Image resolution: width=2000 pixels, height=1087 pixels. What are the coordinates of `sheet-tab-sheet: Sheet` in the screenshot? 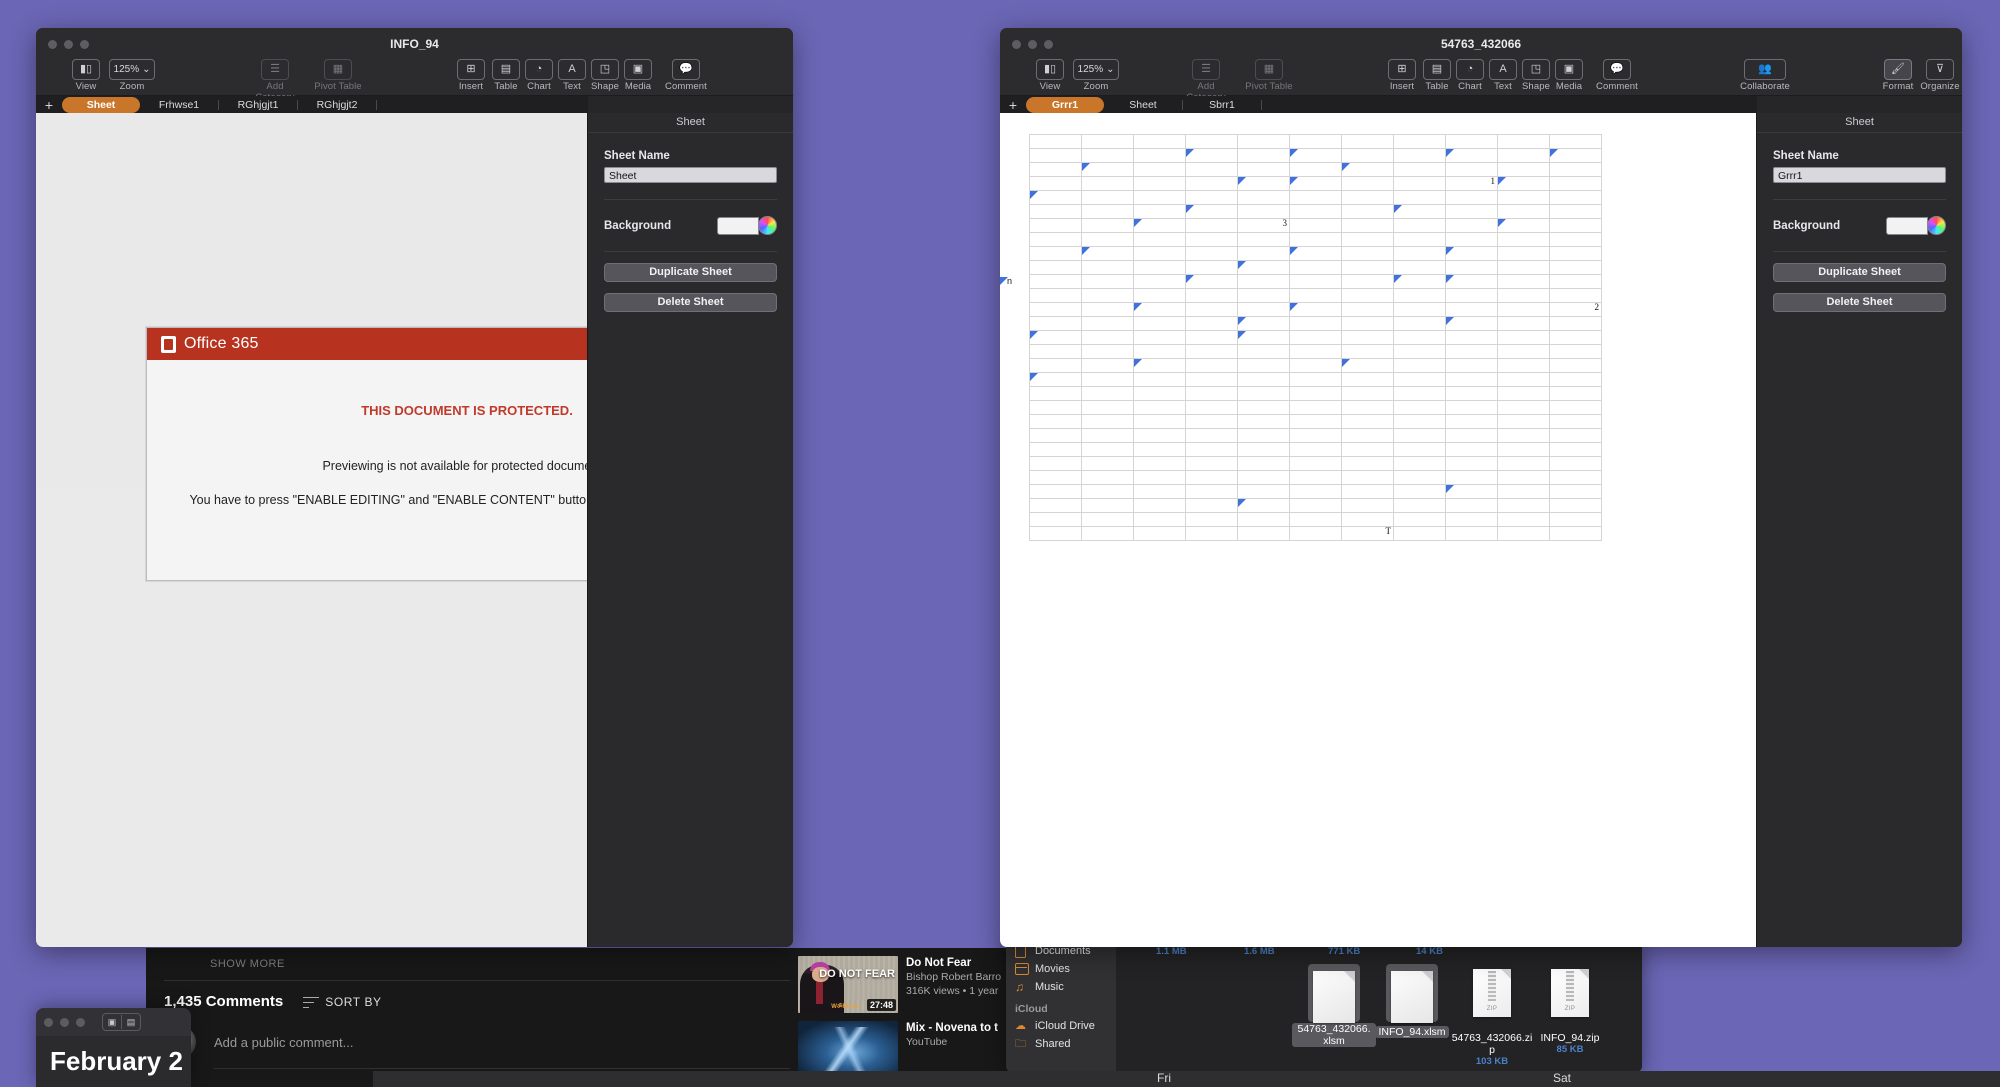 It's located at (1143, 105).